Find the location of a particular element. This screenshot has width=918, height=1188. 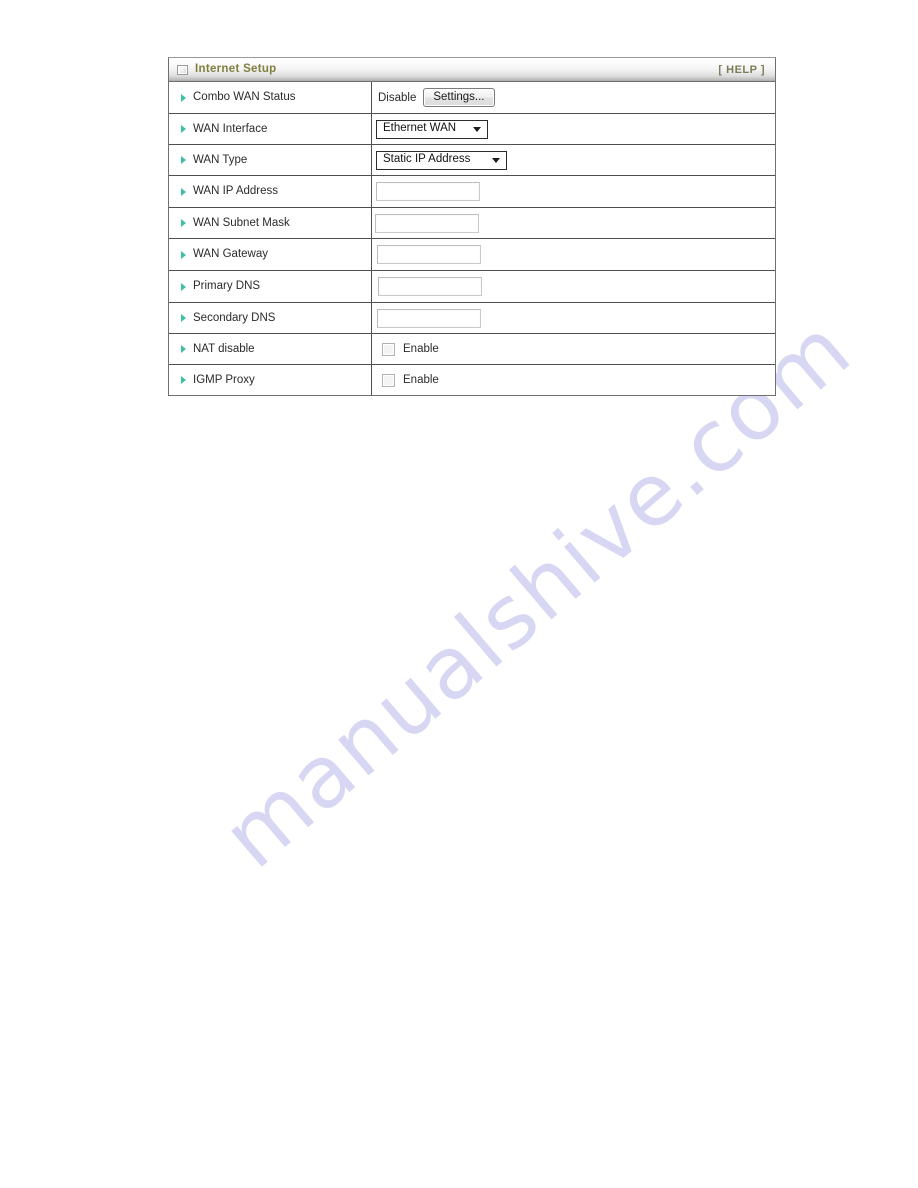

row-label-wan-interface: WAN Interface is located at coordinates (270, 129).